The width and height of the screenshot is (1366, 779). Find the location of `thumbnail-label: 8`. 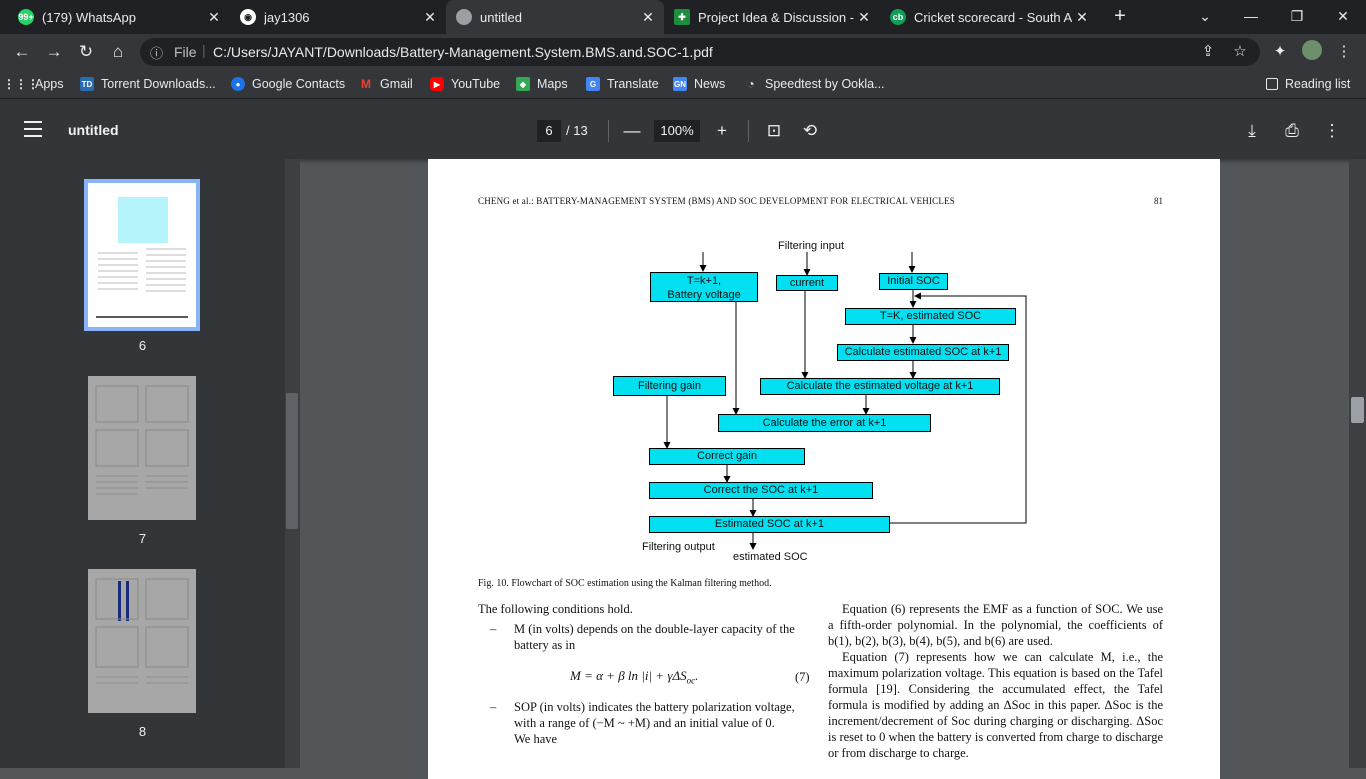

thumbnail-label: 8 is located at coordinates (142, 731).